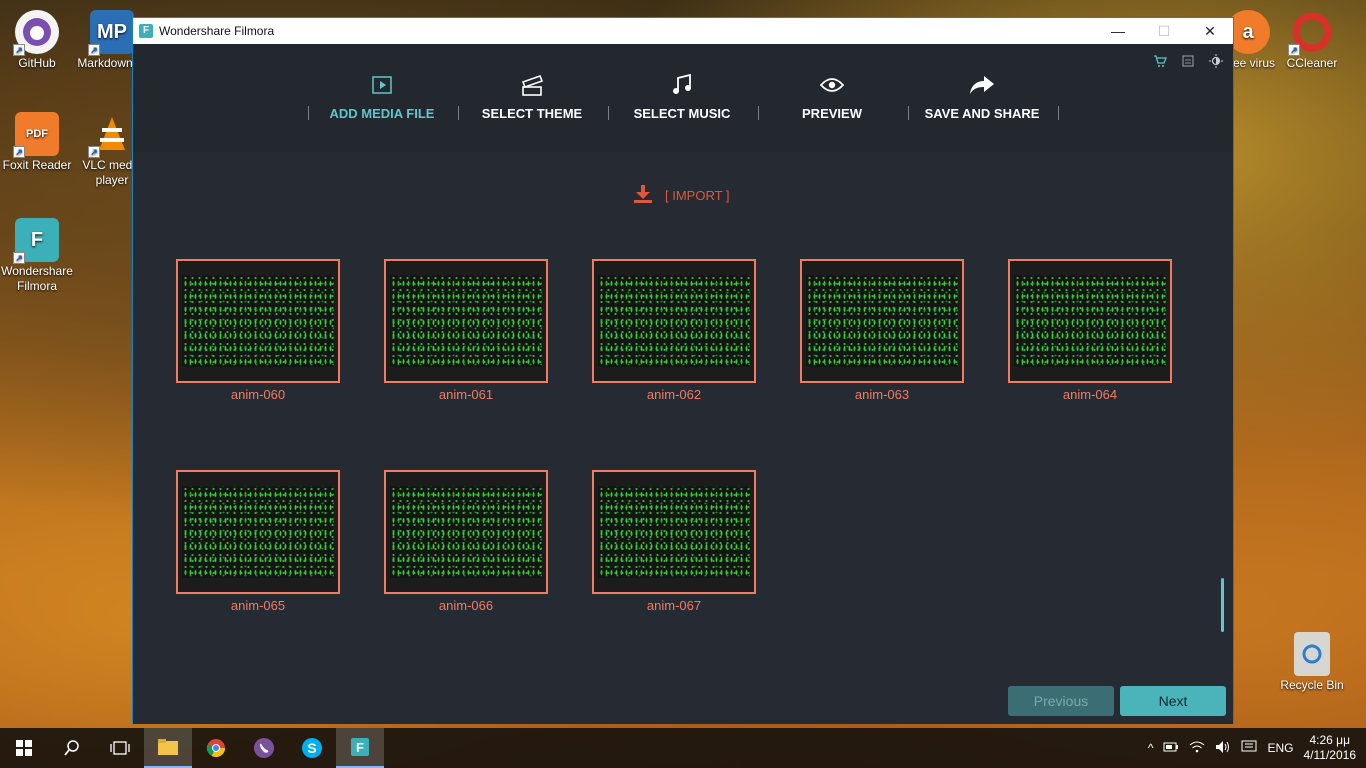 This screenshot has width=1366, height=768. I want to click on github-icon: ↗, so click(36, 33).